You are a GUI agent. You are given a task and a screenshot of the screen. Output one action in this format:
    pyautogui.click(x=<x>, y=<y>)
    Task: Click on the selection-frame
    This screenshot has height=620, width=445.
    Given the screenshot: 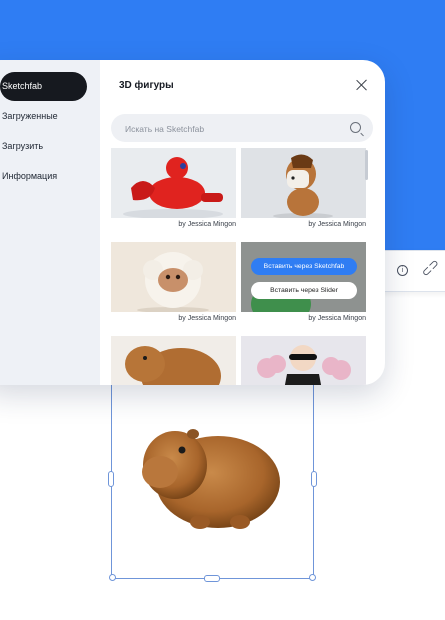 What is the action you would take?
    pyautogui.click(x=212, y=483)
    